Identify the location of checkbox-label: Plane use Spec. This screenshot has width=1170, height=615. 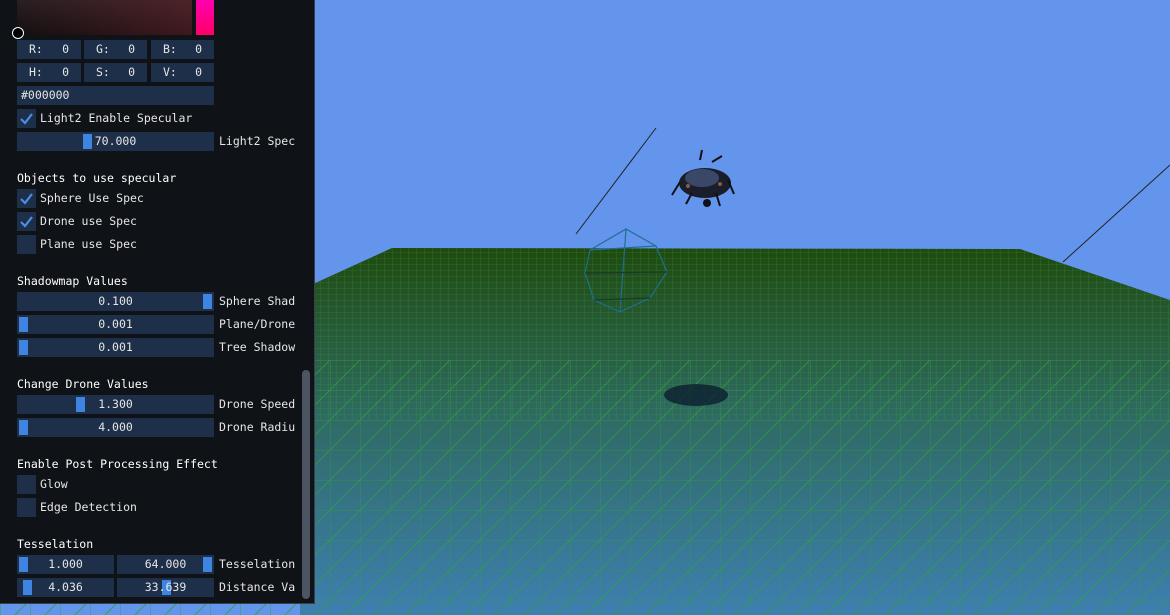
(88, 244).